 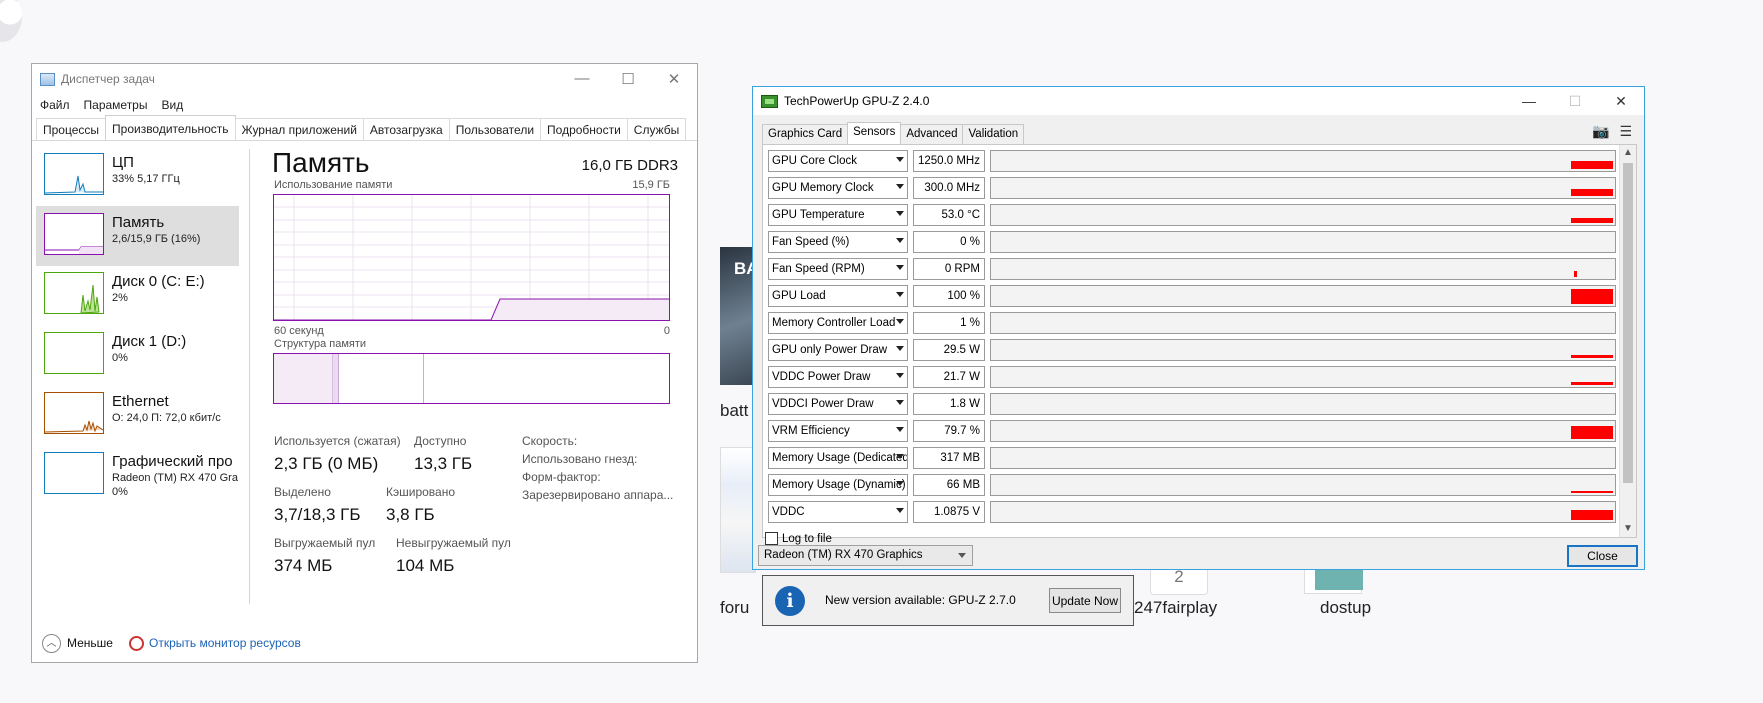 I want to click on desktop-label-247fairplay: 247fairplay, so click(x=1175, y=608).